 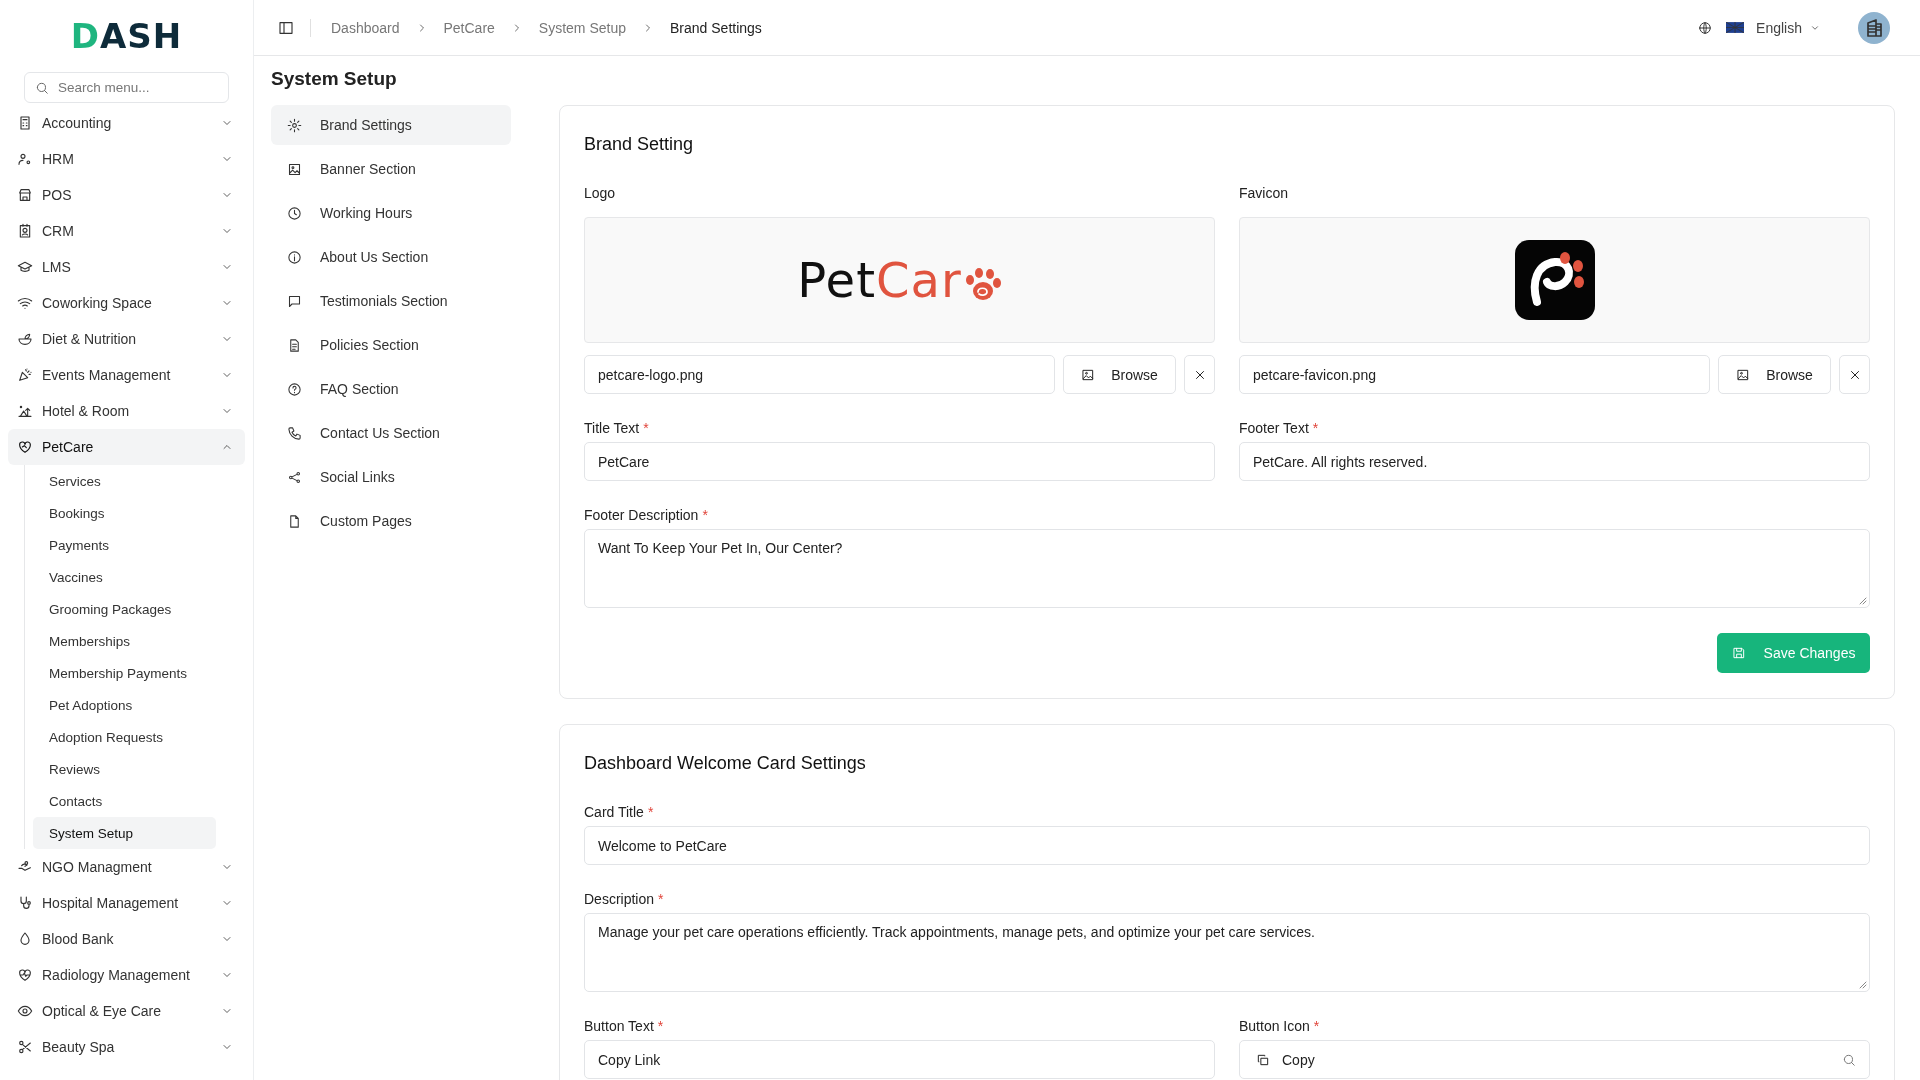 What do you see at coordinates (294, 433) in the screenshot?
I see `phone-icon` at bounding box center [294, 433].